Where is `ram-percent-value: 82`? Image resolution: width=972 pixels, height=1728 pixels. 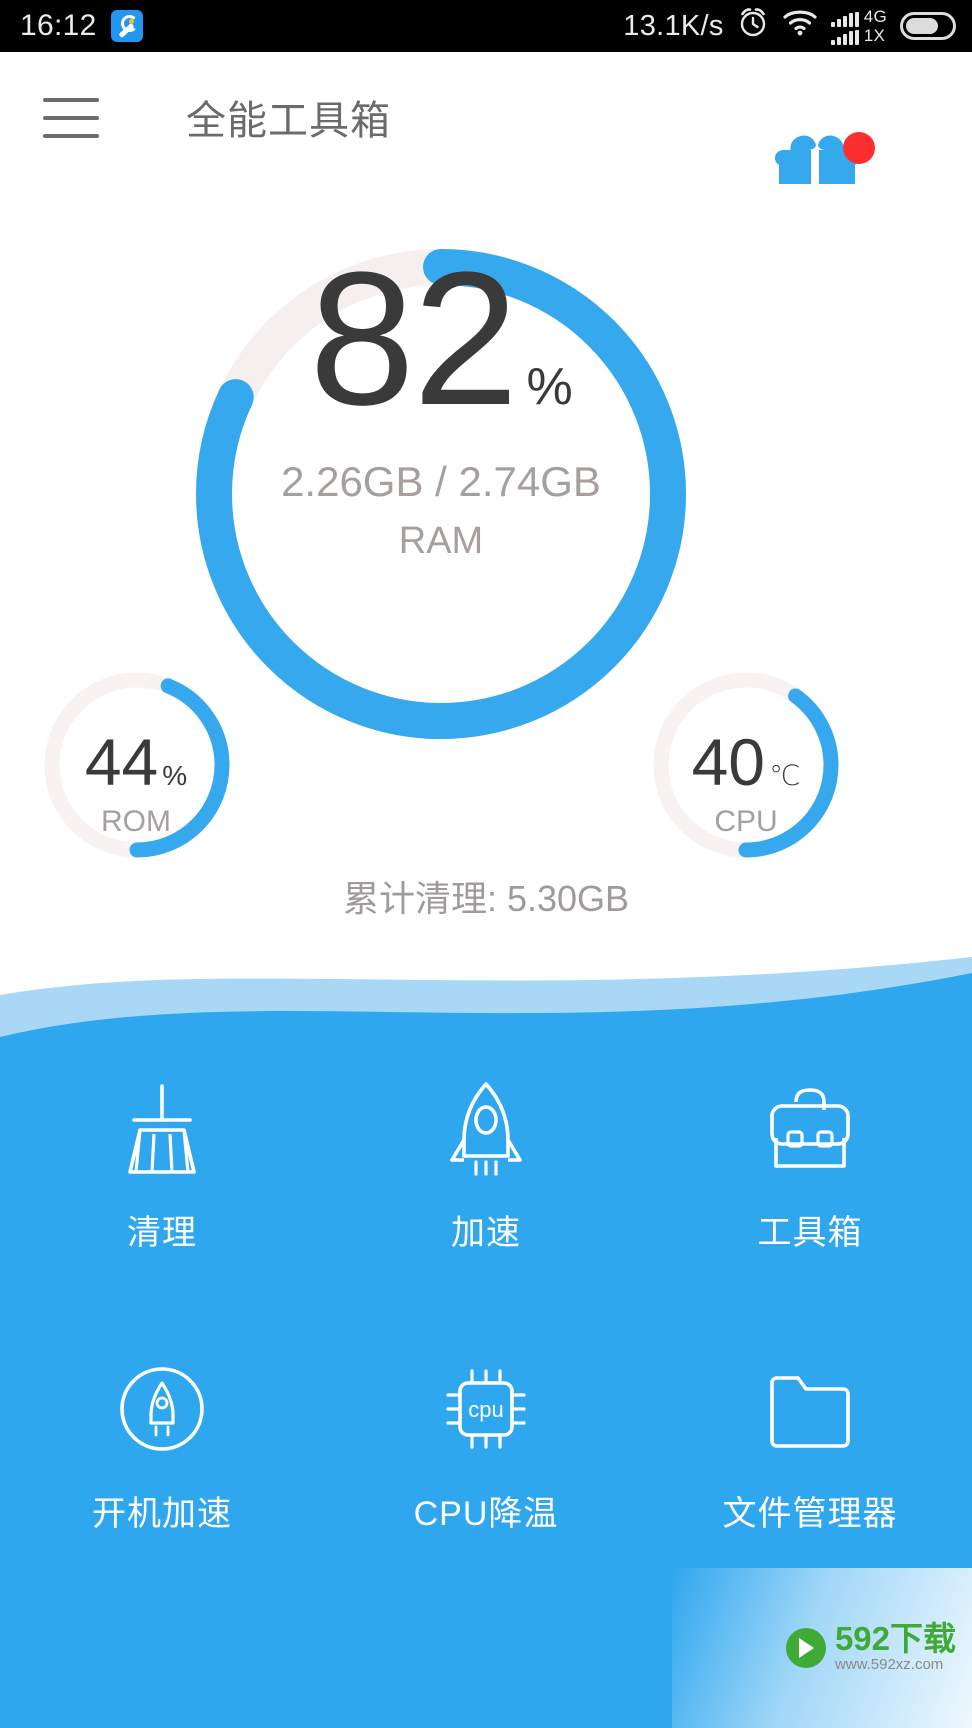 ram-percent-value: 82 is located at coordinates (413, 339).